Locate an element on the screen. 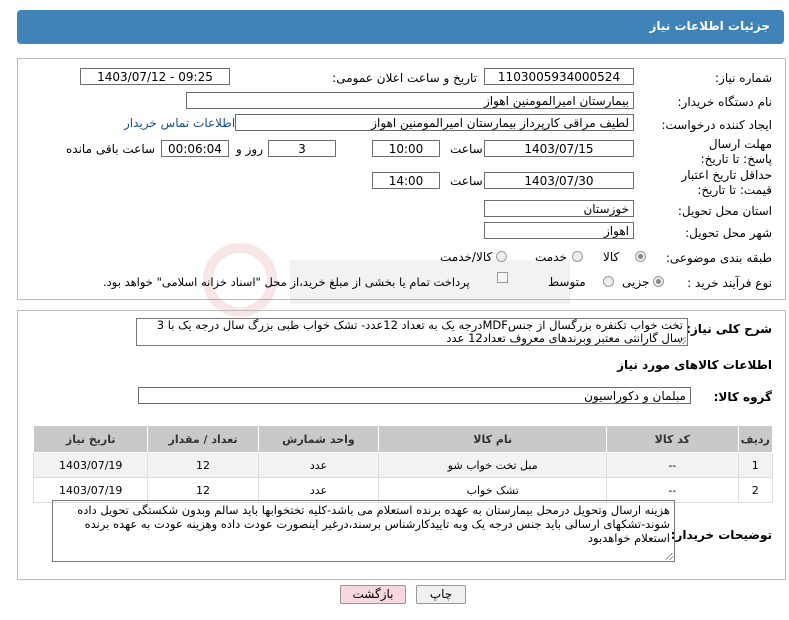 The image size is (789, 620). reply-time-label: ساعت is located at coordinates (466, 149).